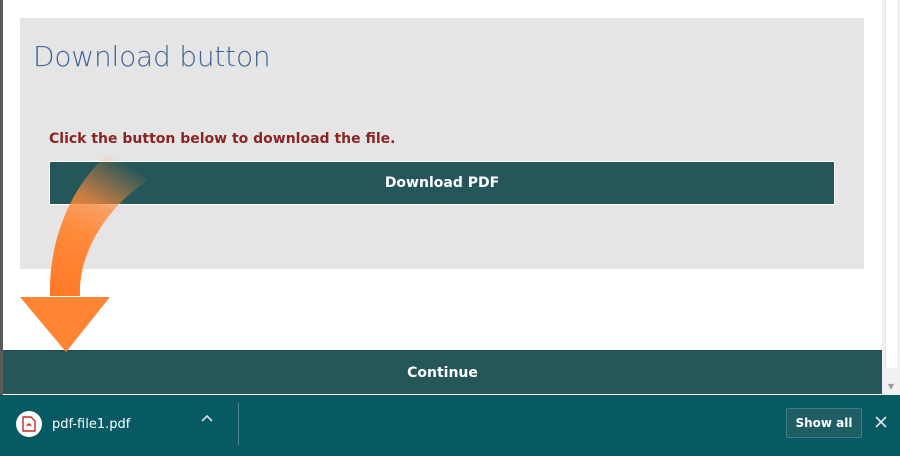  I want to click on vertical-scrollbar: ▼, so click(891, 197).